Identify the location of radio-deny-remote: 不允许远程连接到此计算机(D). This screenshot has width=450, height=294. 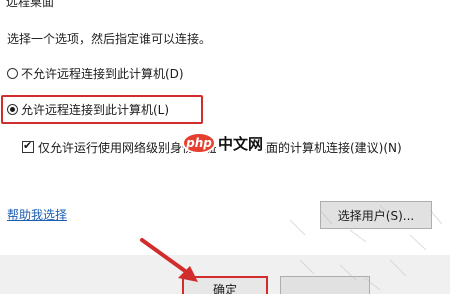
(95, 73).